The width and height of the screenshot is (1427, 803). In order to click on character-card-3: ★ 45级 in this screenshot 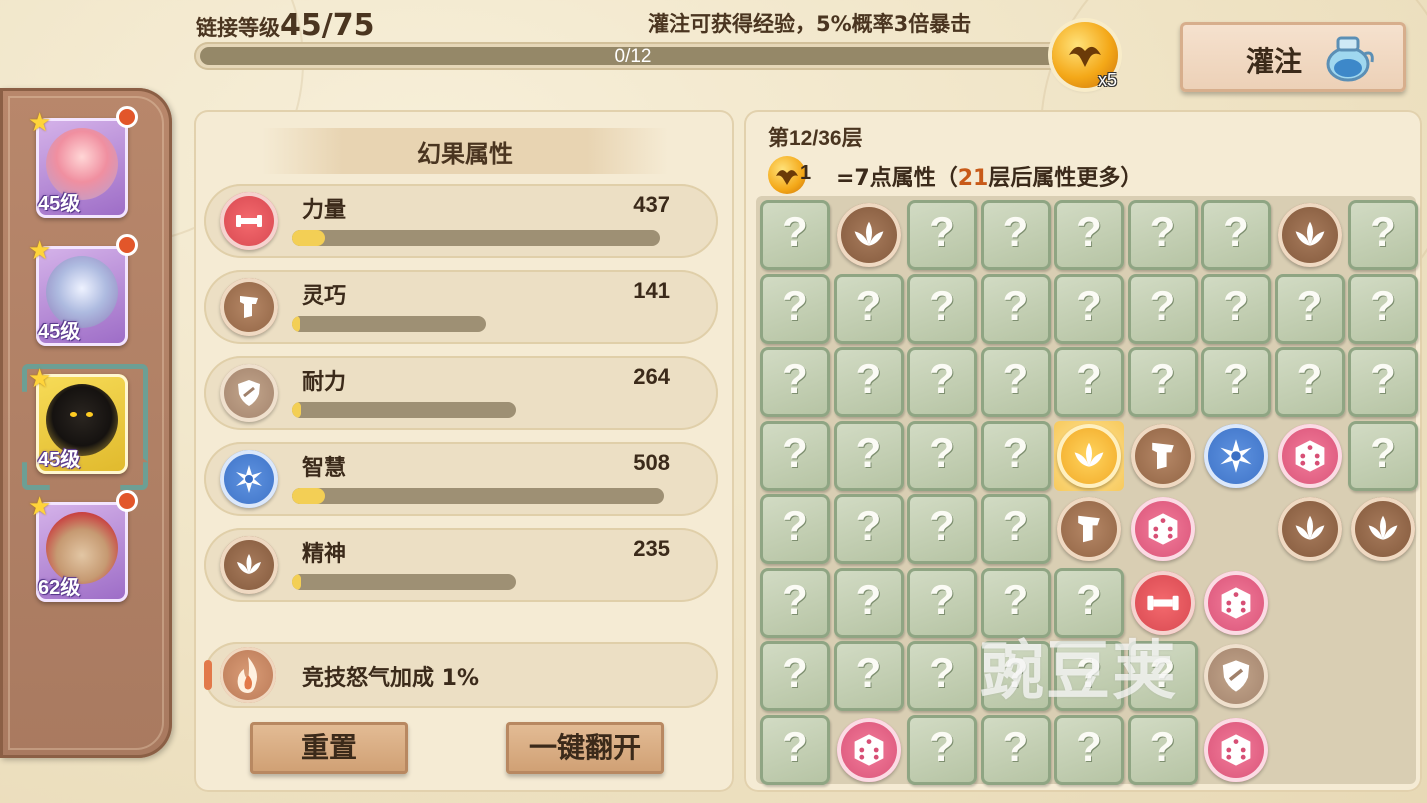, I will do `click(85, 427)`.